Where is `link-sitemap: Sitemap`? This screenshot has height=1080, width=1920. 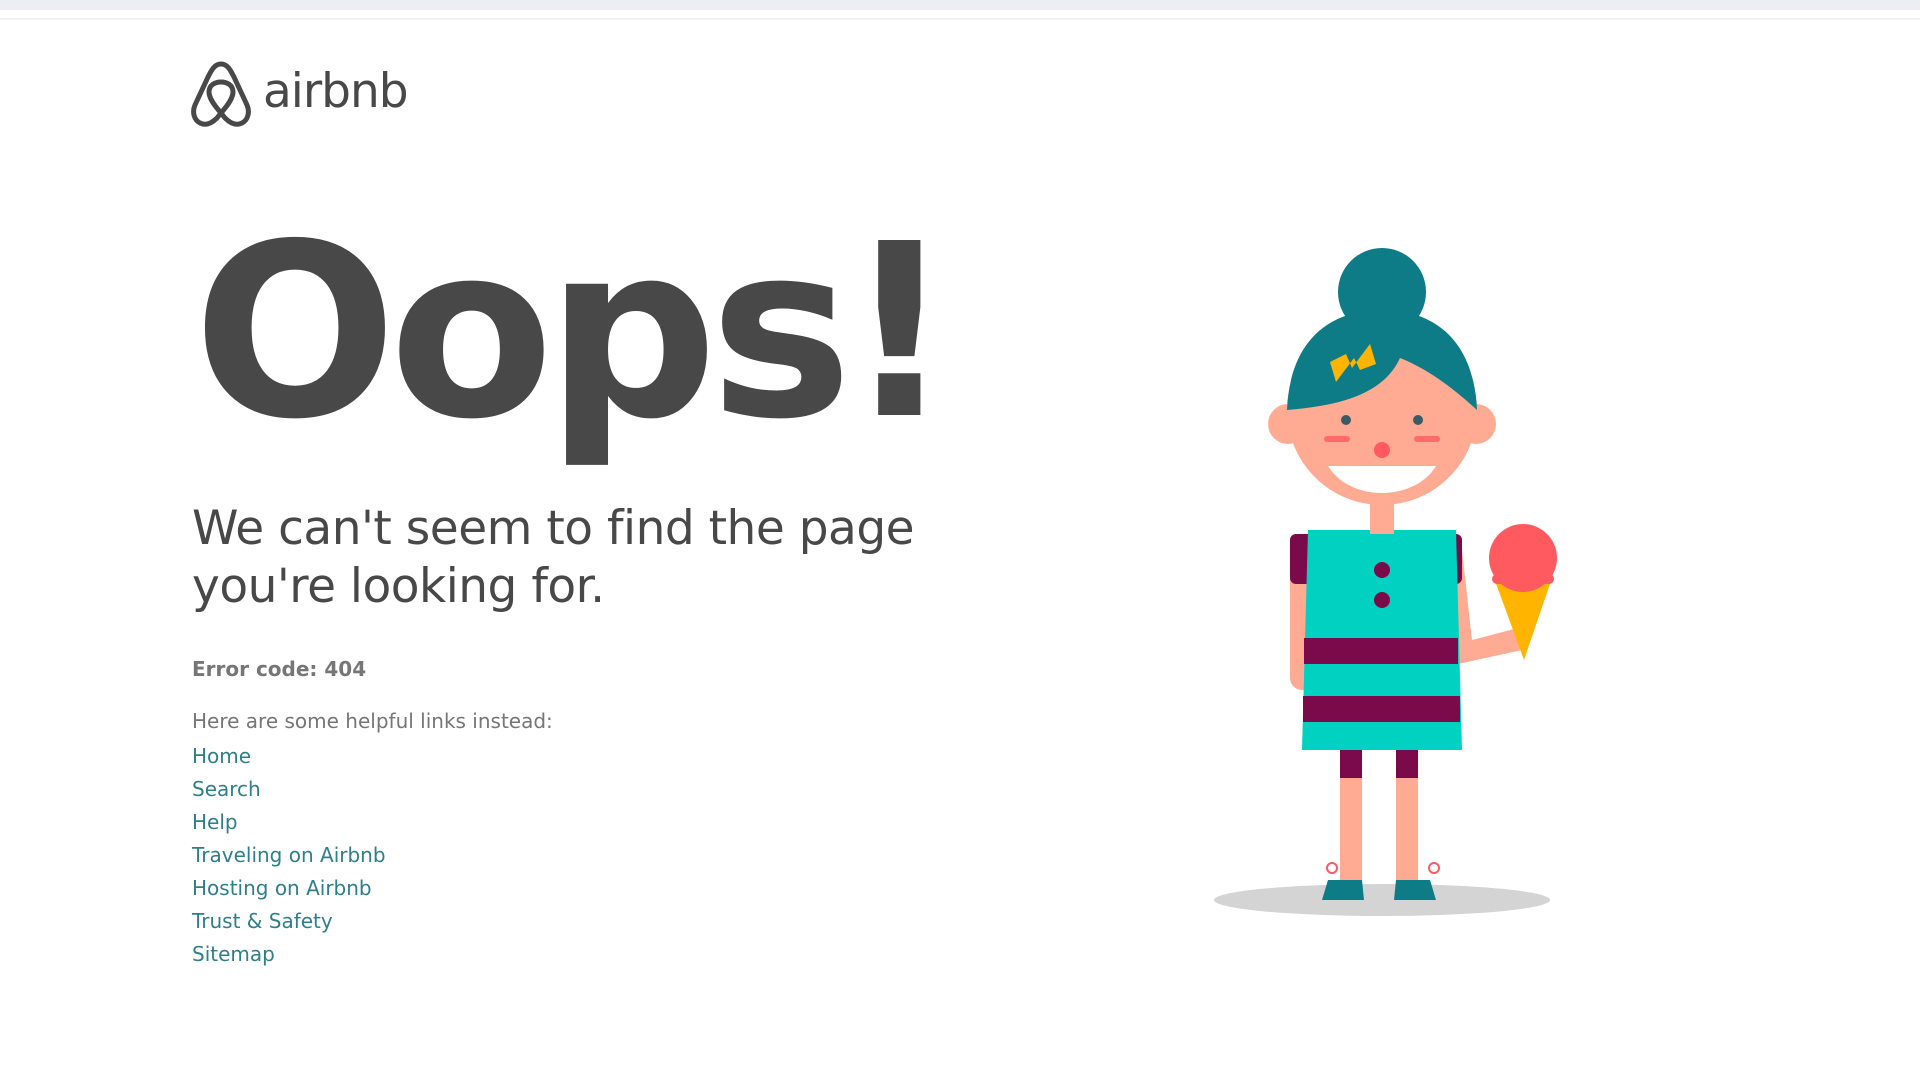 link-sitemap: Sitemap is located at coordinates (233, 954).